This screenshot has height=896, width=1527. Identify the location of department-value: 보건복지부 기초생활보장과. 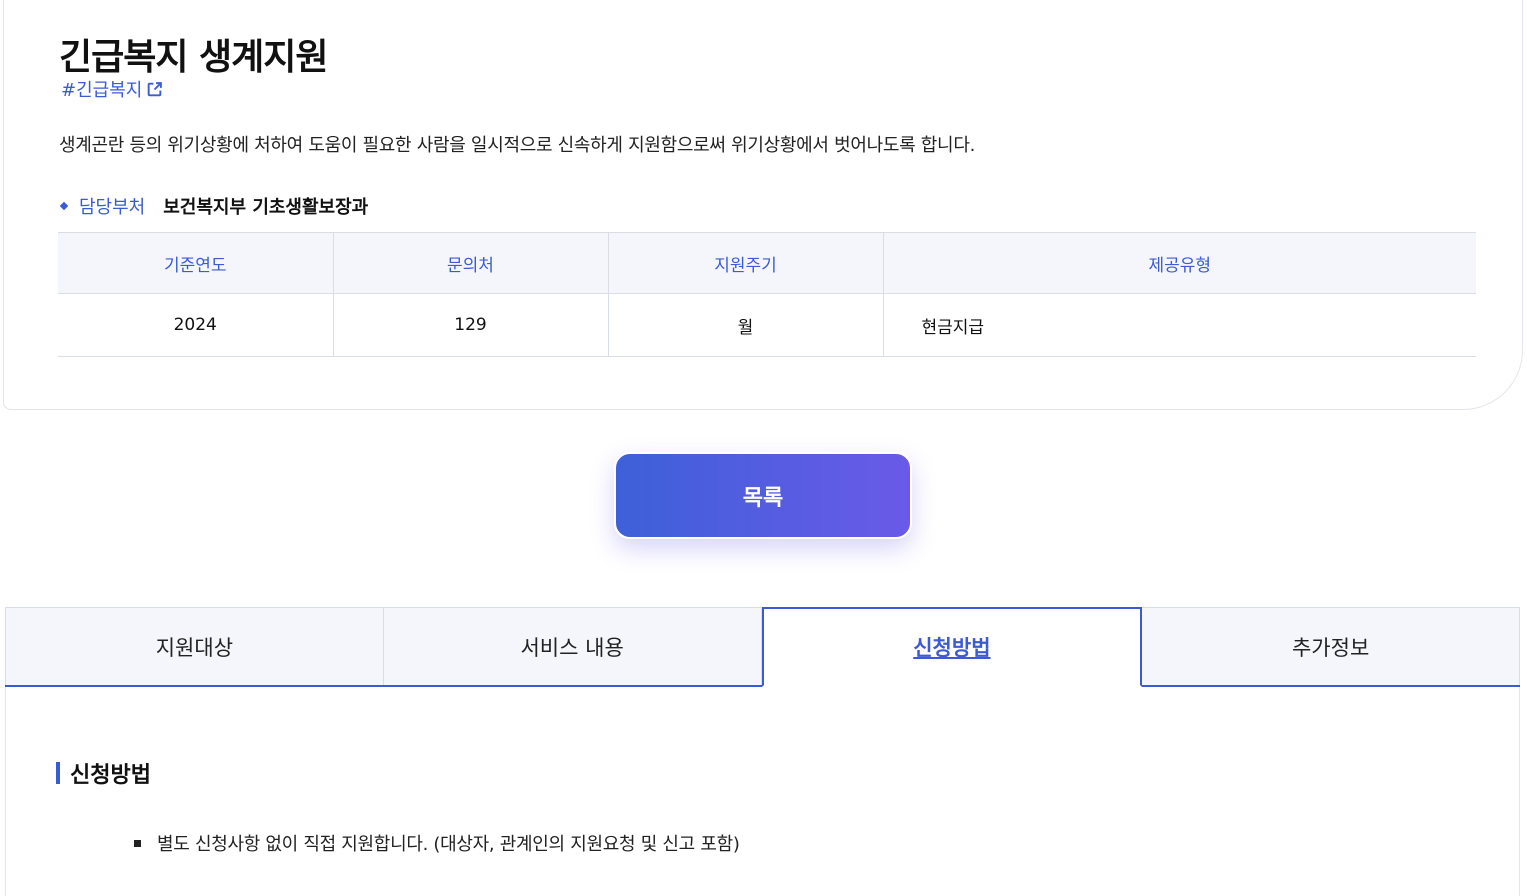
(266, 207).